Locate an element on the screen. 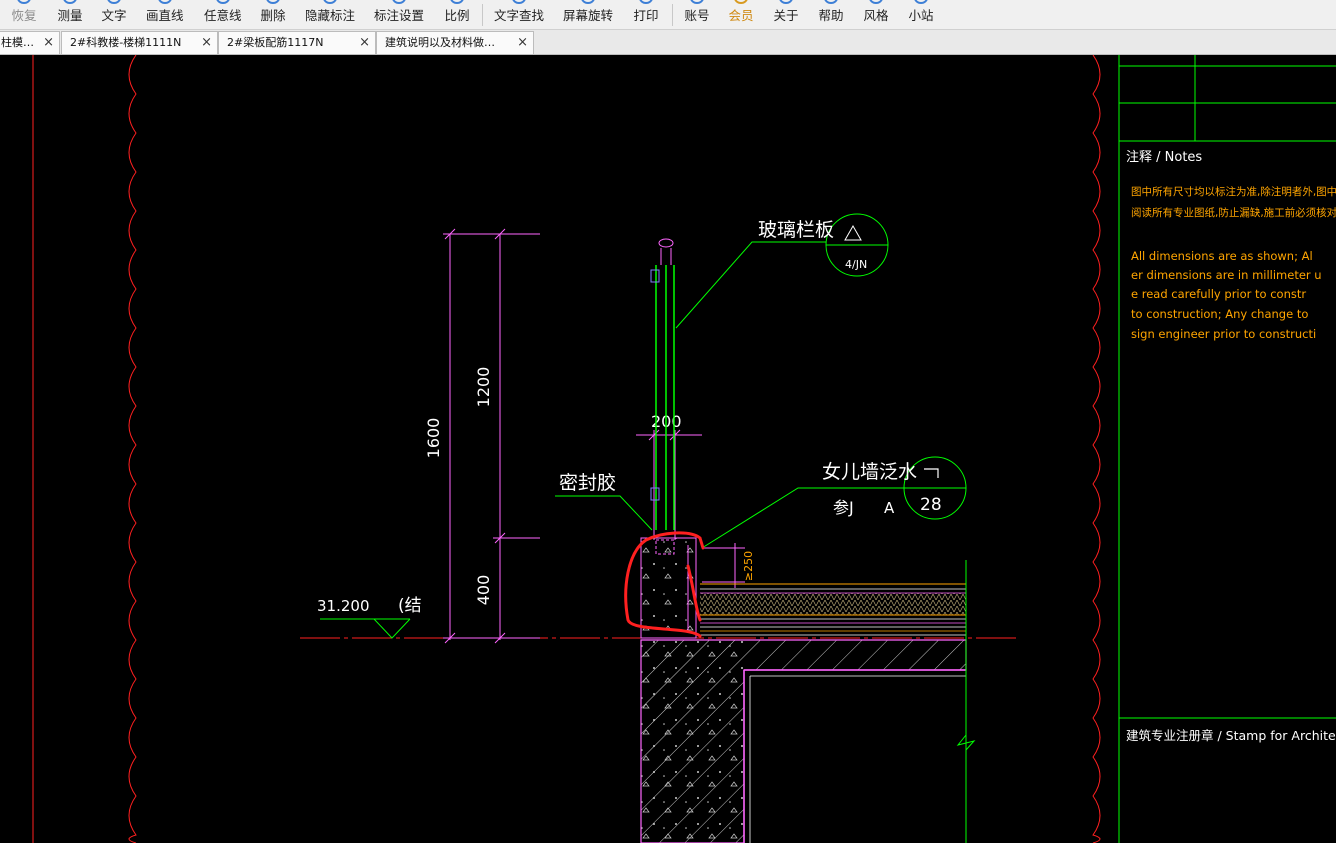 This screenshot has height=843, width=1336. toolbar-label: 打印 is located at coordinates (646, 15).